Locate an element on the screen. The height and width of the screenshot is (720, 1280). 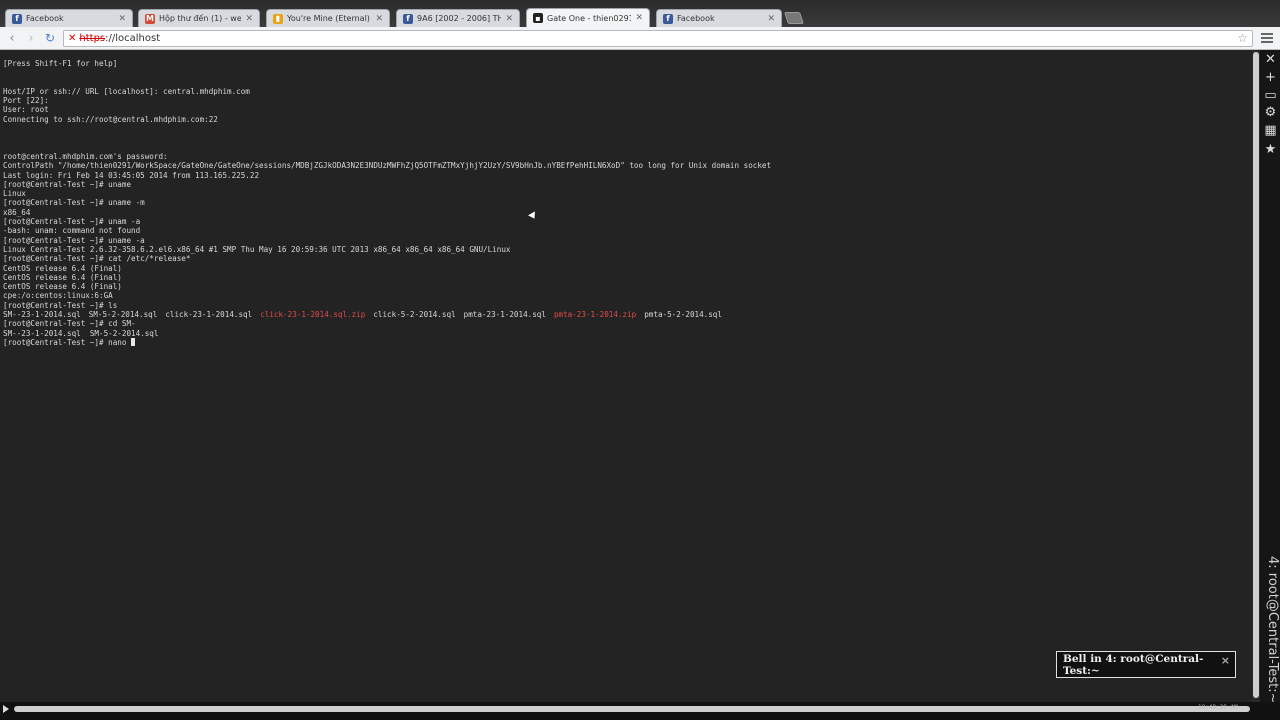
terminal-line: Linux is located at coordinates (14, 194).